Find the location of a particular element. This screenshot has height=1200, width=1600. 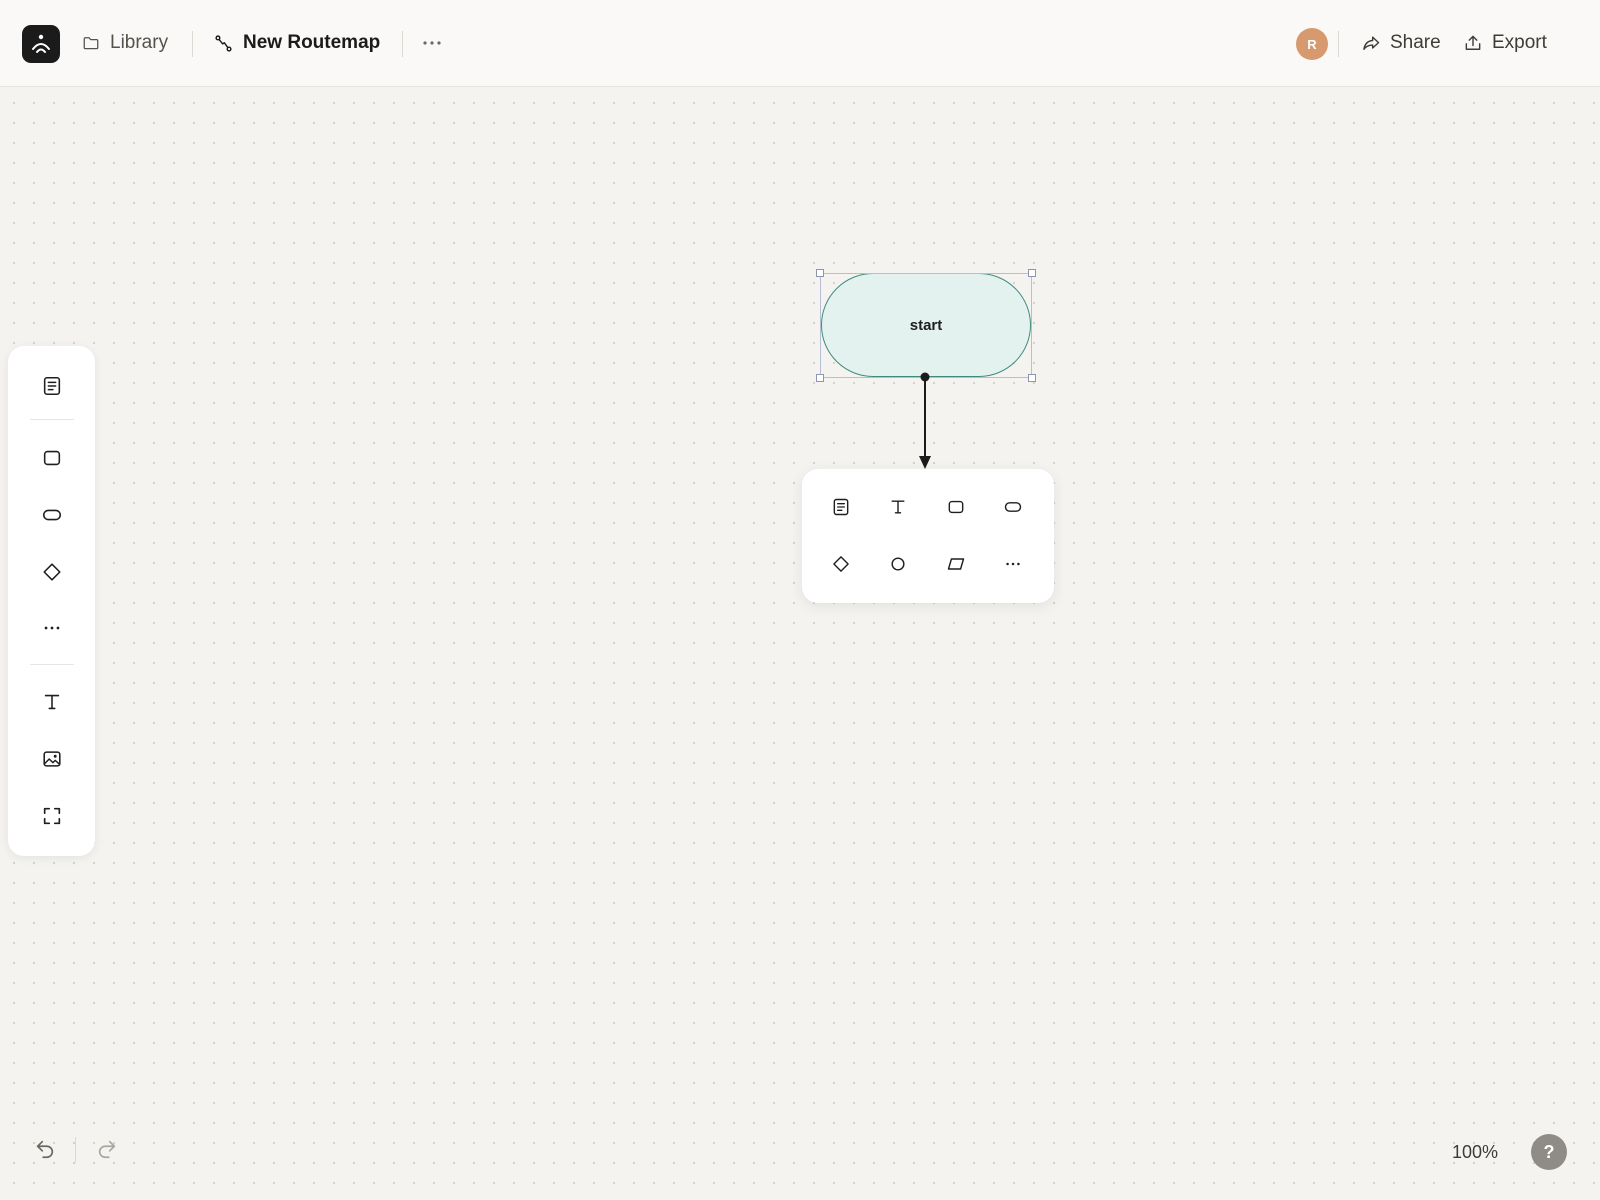

quick-add-rectangle is located at coordinates (956, 507).